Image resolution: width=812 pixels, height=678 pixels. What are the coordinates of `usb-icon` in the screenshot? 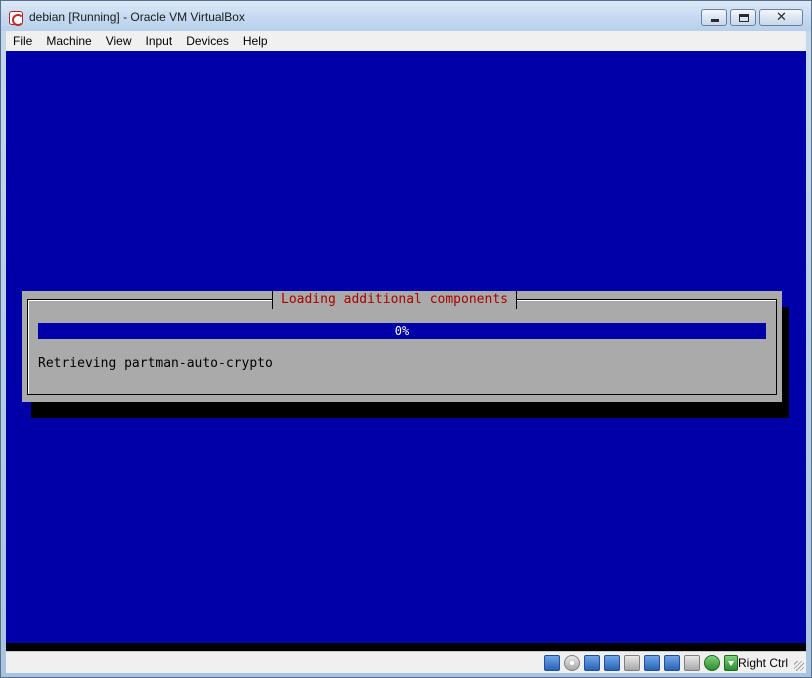 It's located at (592, 663).